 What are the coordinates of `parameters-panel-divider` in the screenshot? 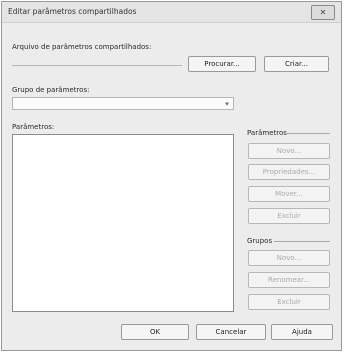 It's located at (307, 133).